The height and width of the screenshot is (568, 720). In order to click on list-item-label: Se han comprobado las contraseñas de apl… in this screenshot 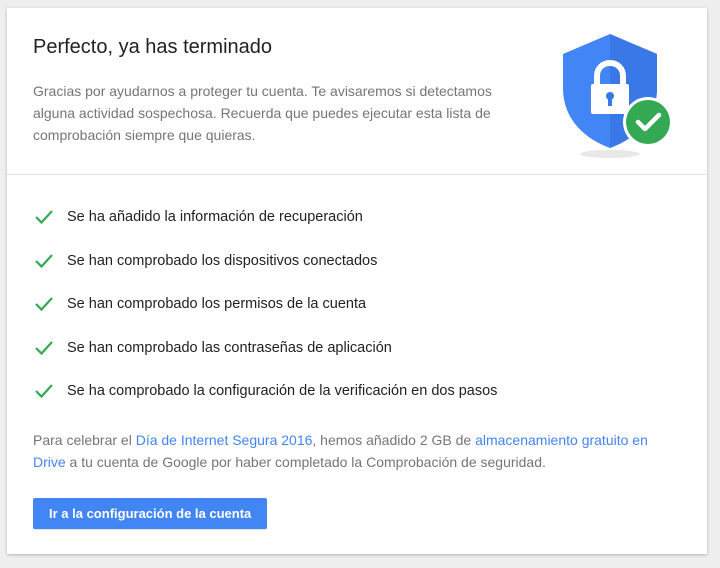, I will do `click(229, 347)`.